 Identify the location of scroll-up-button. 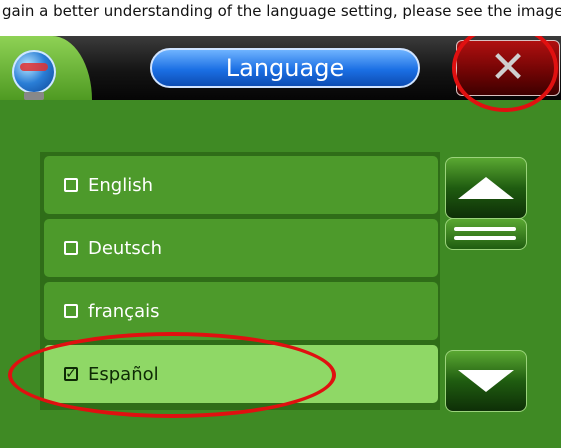
(486, 188).